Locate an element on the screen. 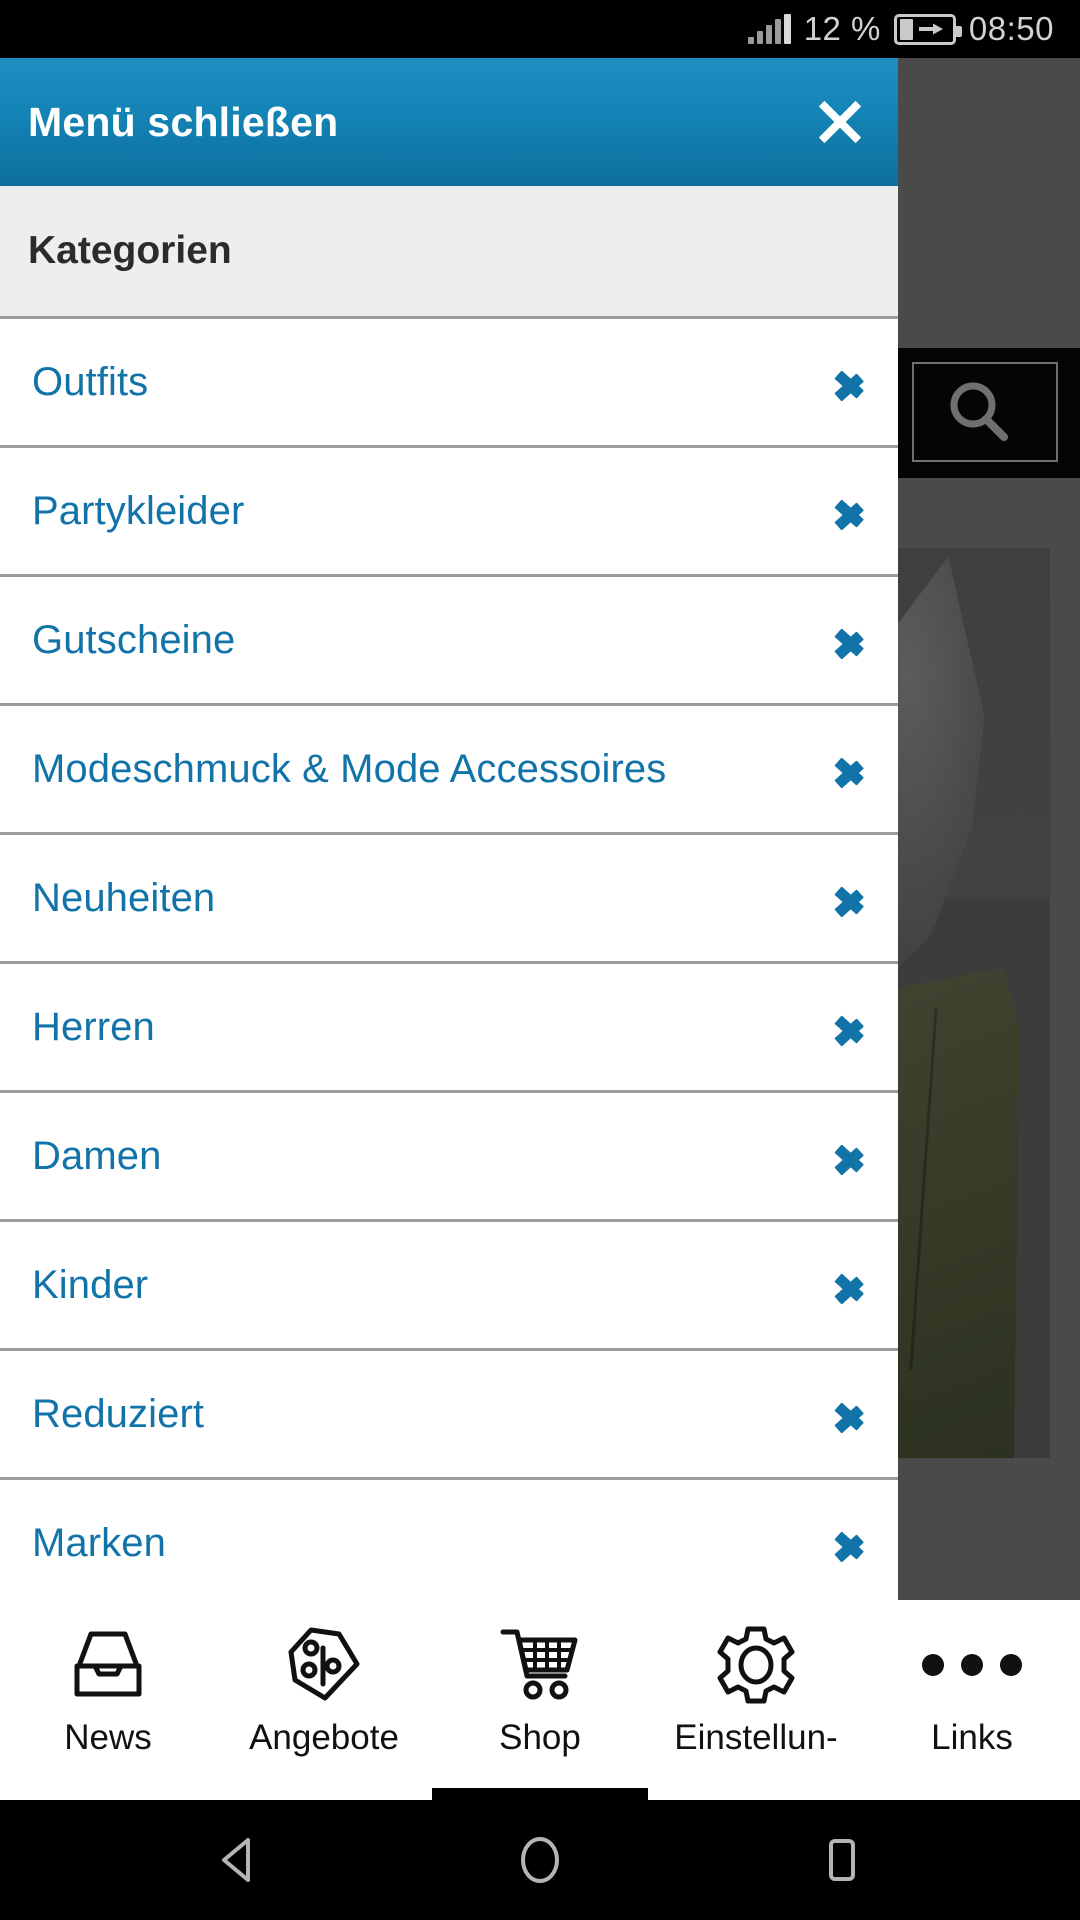 The width and height of the screenshot is (1080, 1920). gear-icon is located at coordinates (756, 1665).